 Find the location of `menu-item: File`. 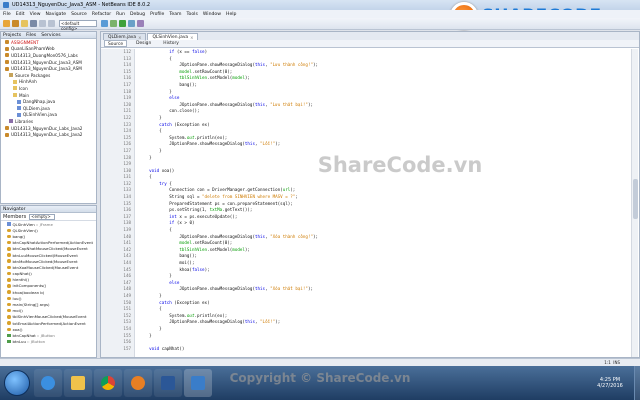

menu-item: File is located at coordinates (7, 14).